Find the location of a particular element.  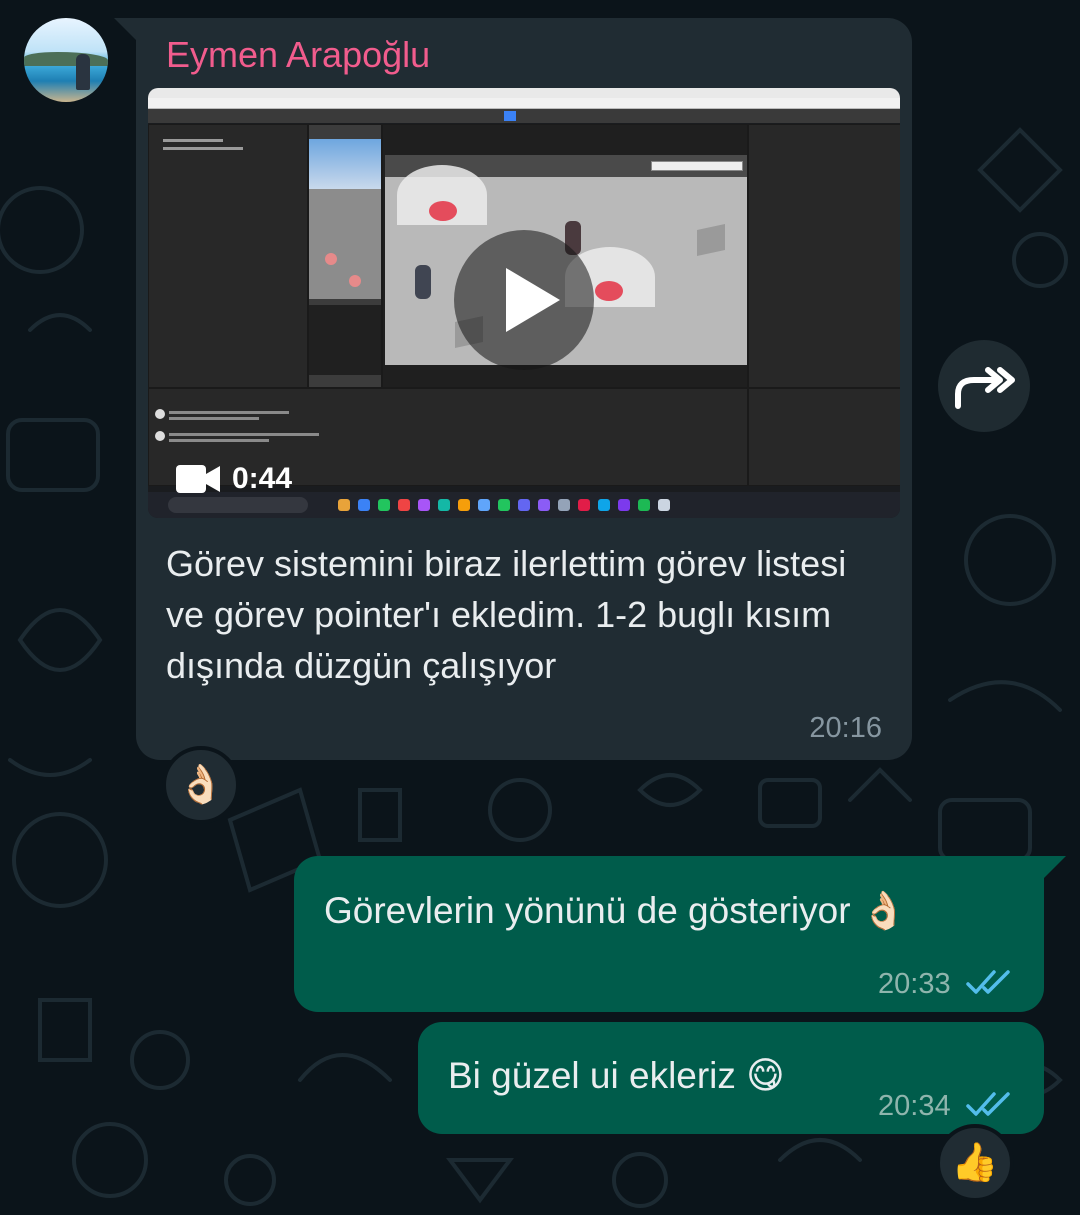

outgoing-message-bubble: Bi güzel ui ekleriz 😋 20:34 is located at coordinates (731, 1078).